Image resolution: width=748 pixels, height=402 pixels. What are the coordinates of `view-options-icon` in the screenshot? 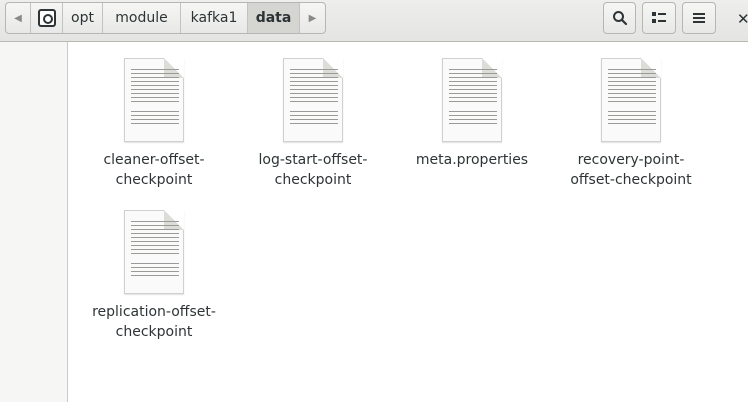 It's located at (659, 17).